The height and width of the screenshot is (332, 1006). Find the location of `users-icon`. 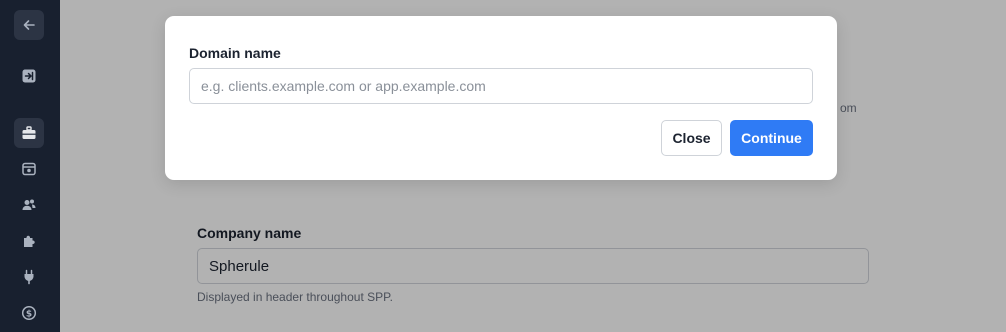

users-icon is located at coordinates (29, 204).